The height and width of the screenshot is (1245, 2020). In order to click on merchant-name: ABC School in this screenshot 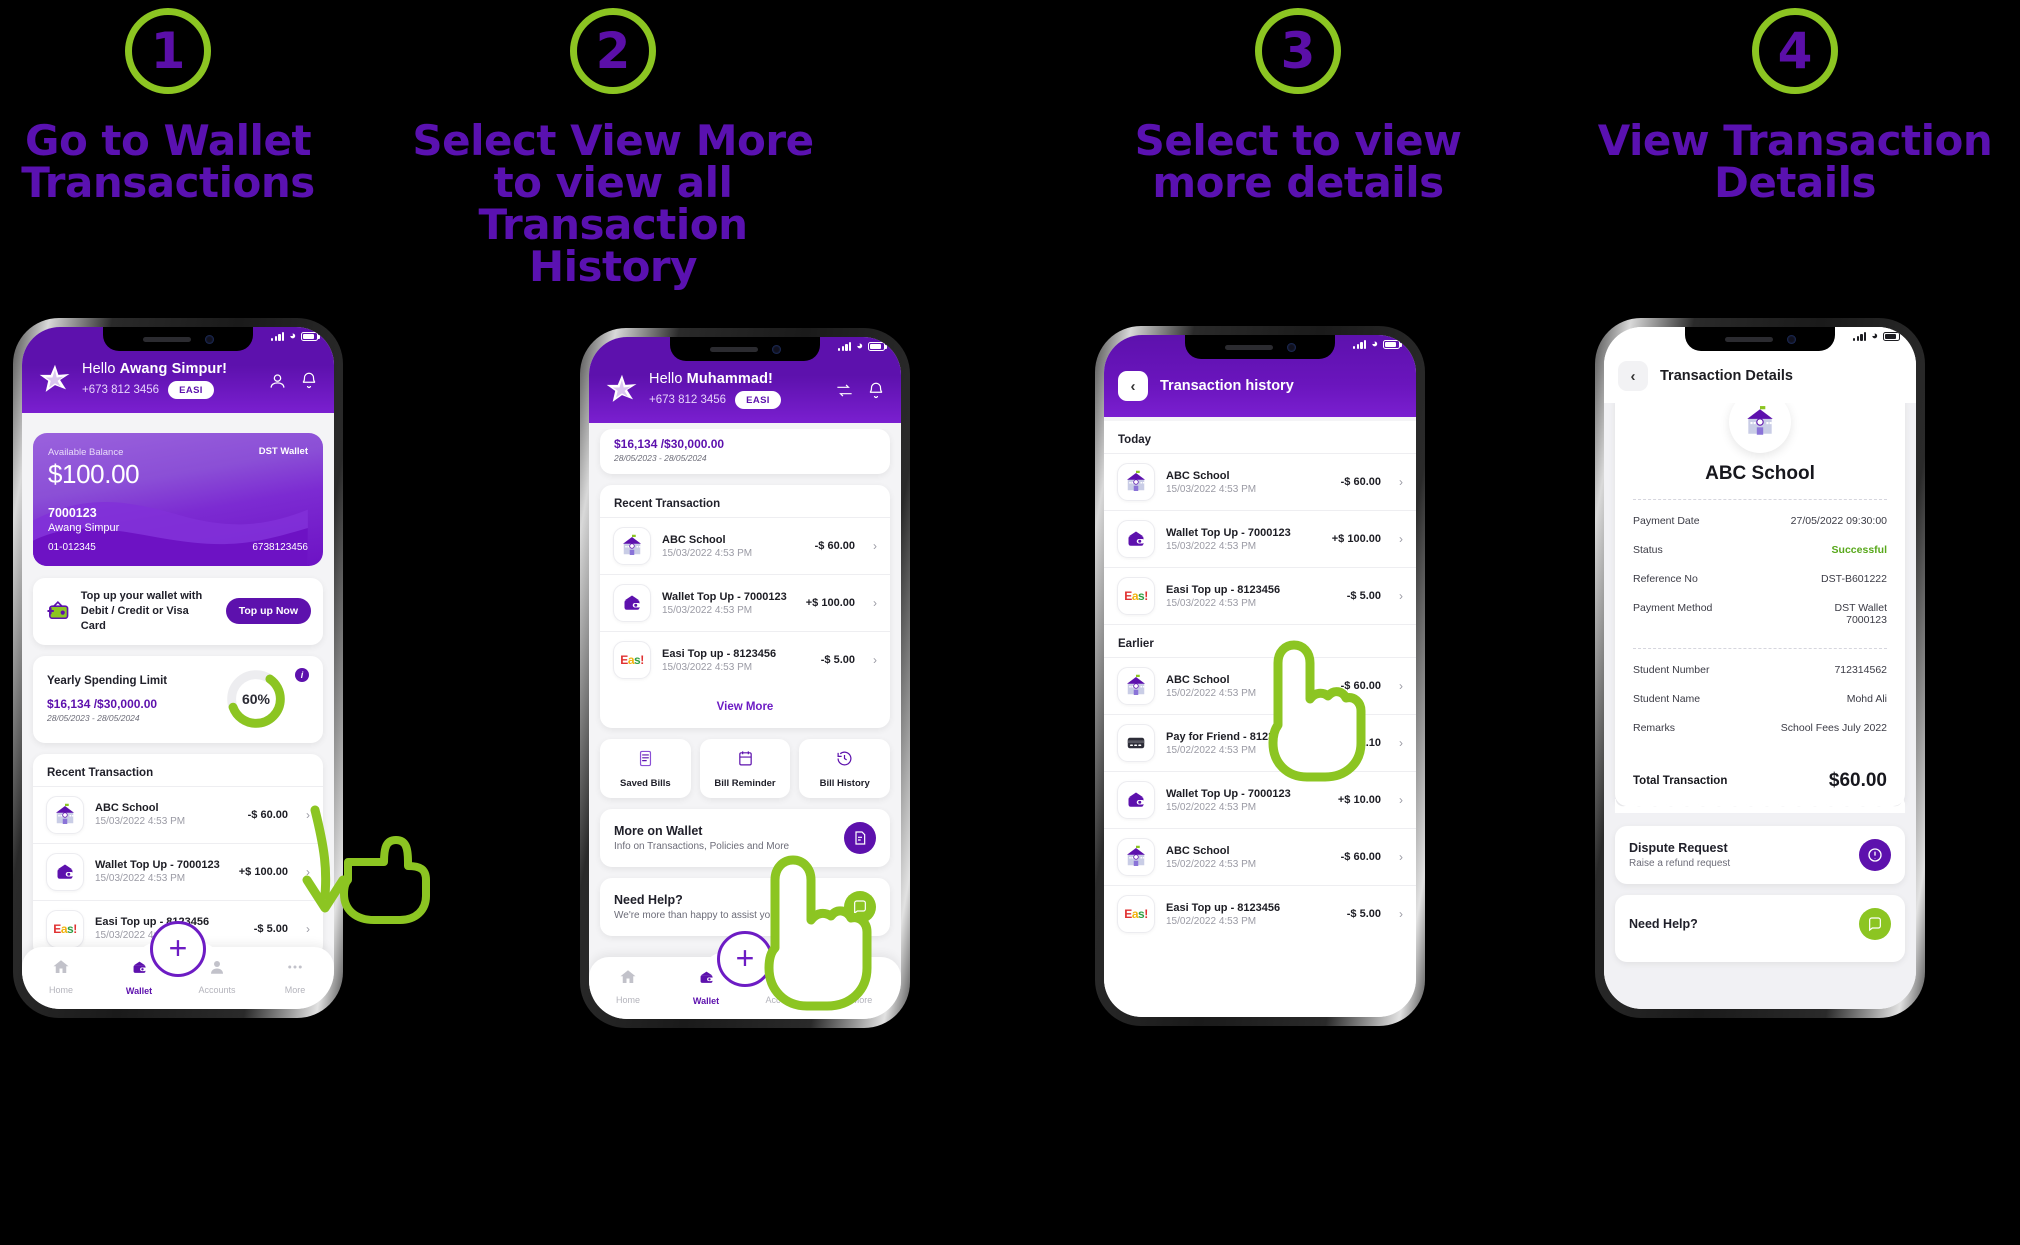, I will do `click(1760, 473)`.